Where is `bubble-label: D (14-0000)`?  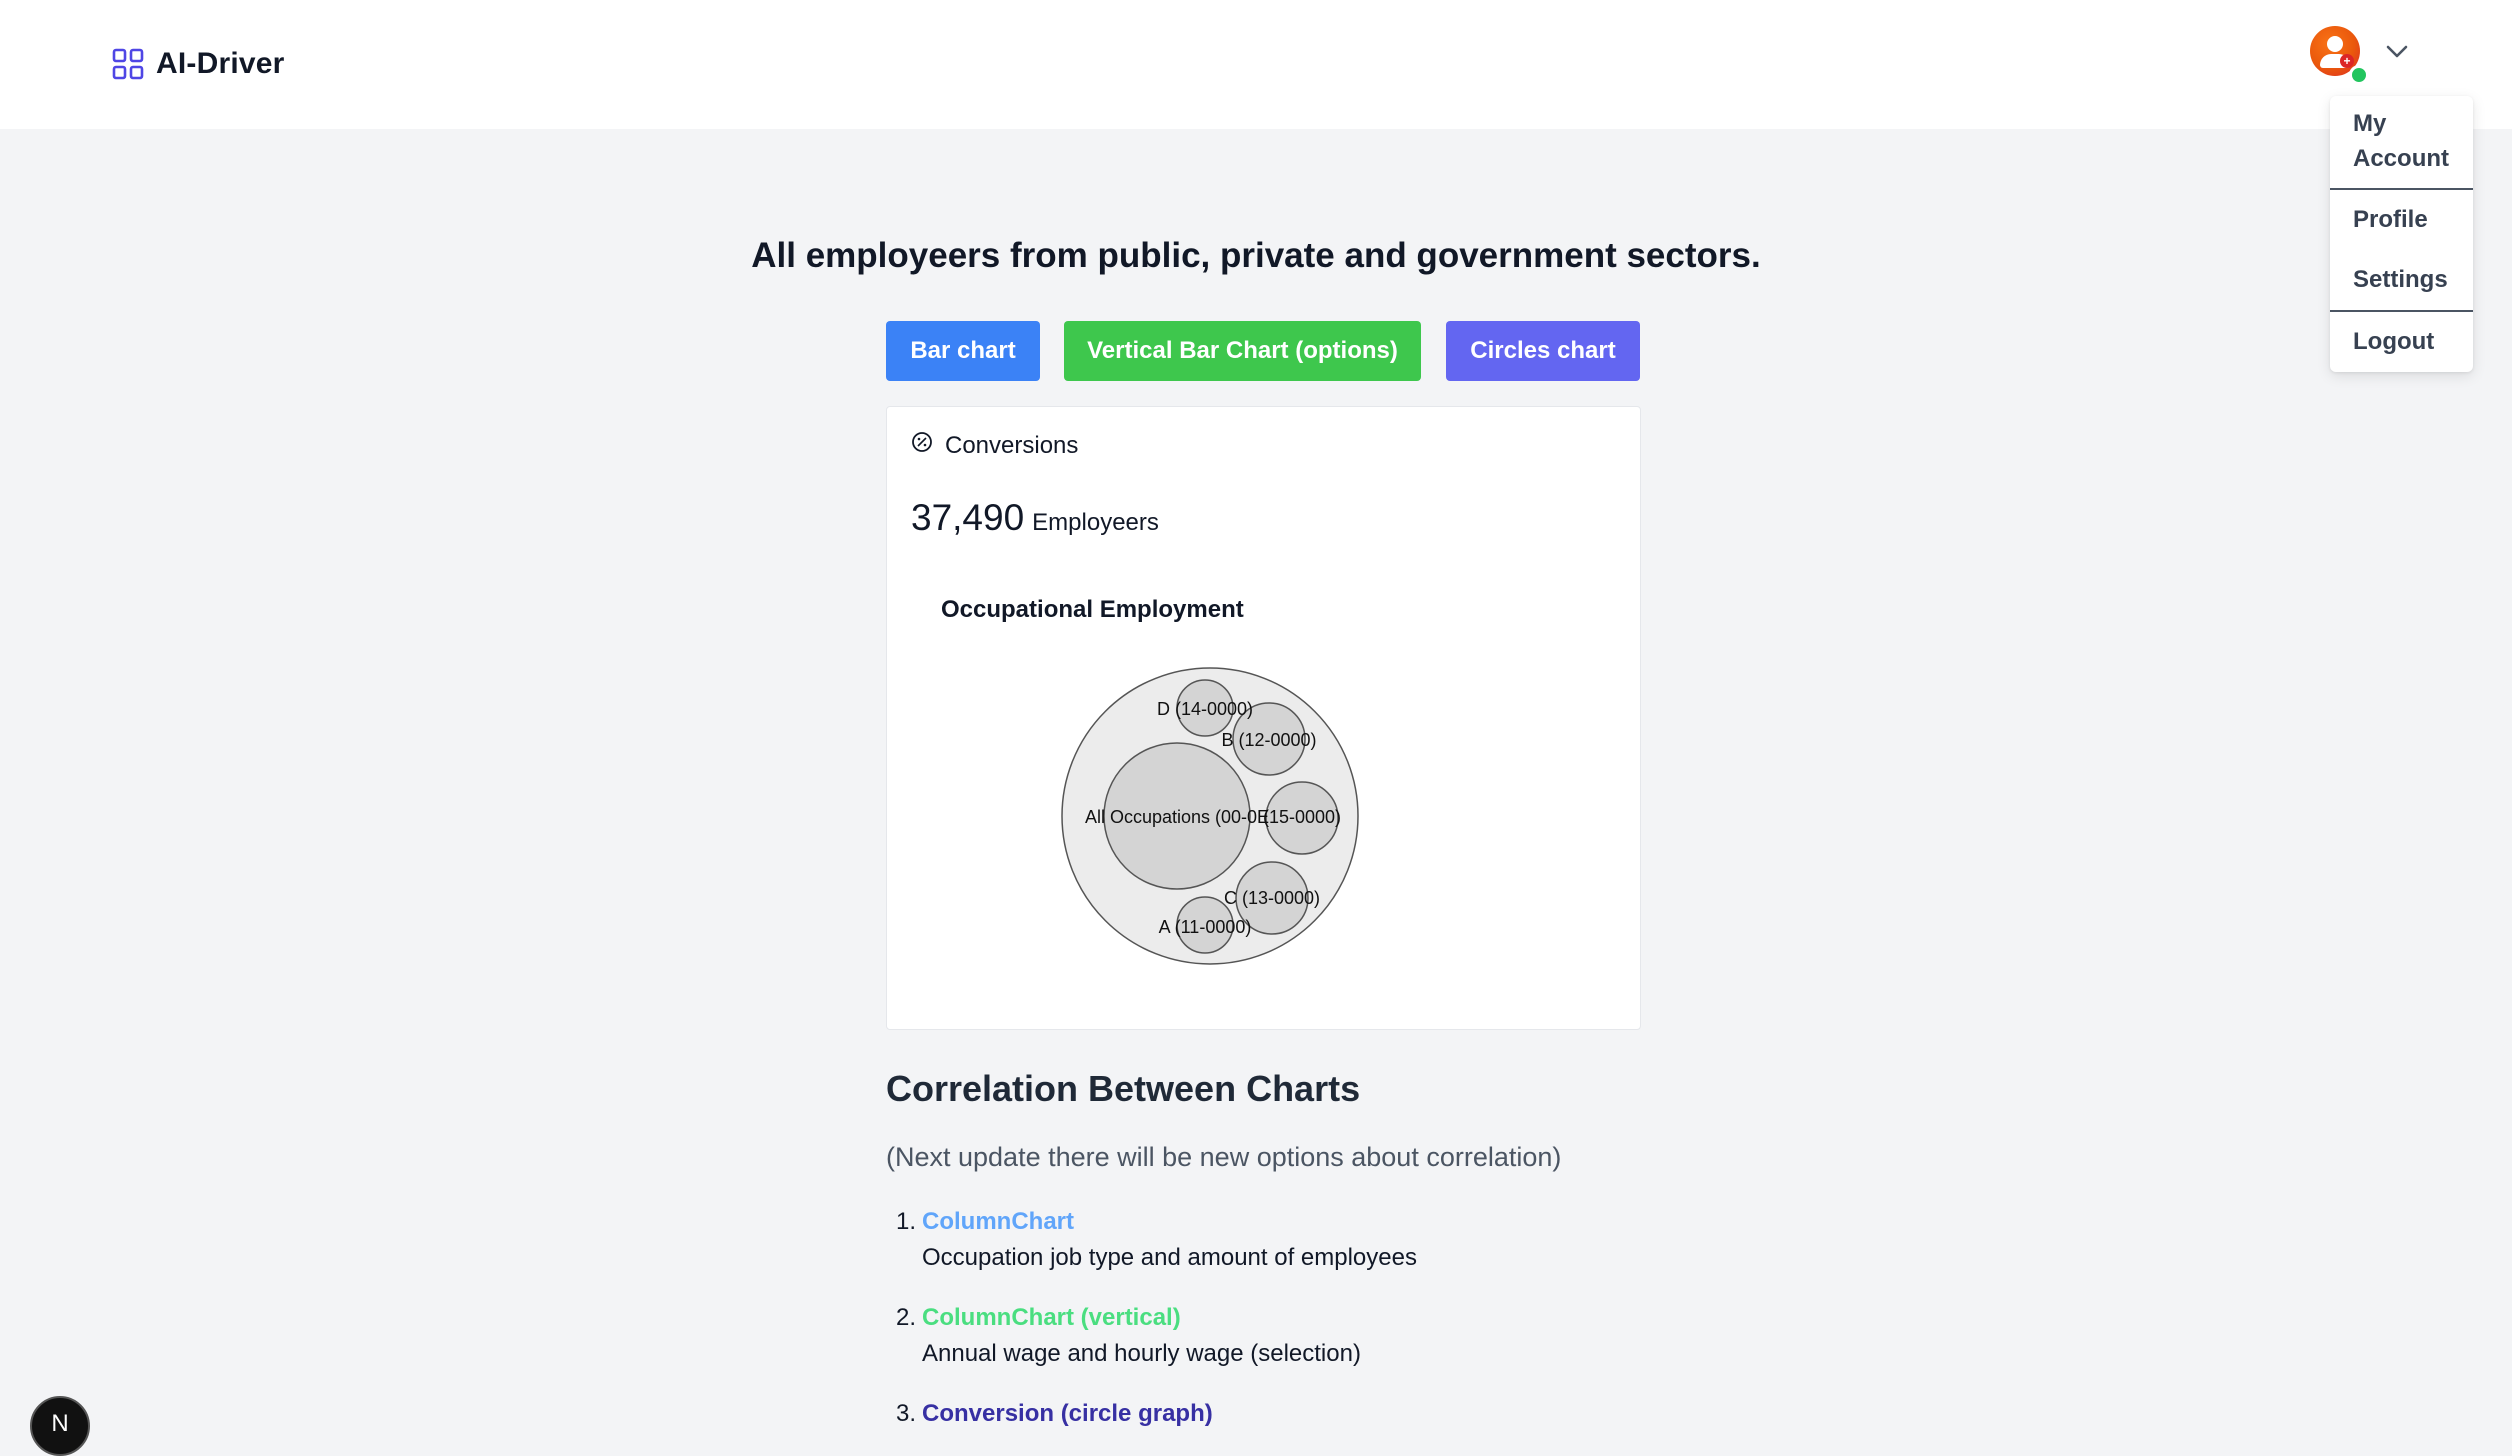 bubble-label: D (14-0000) is located at coordinates (1205, 709).